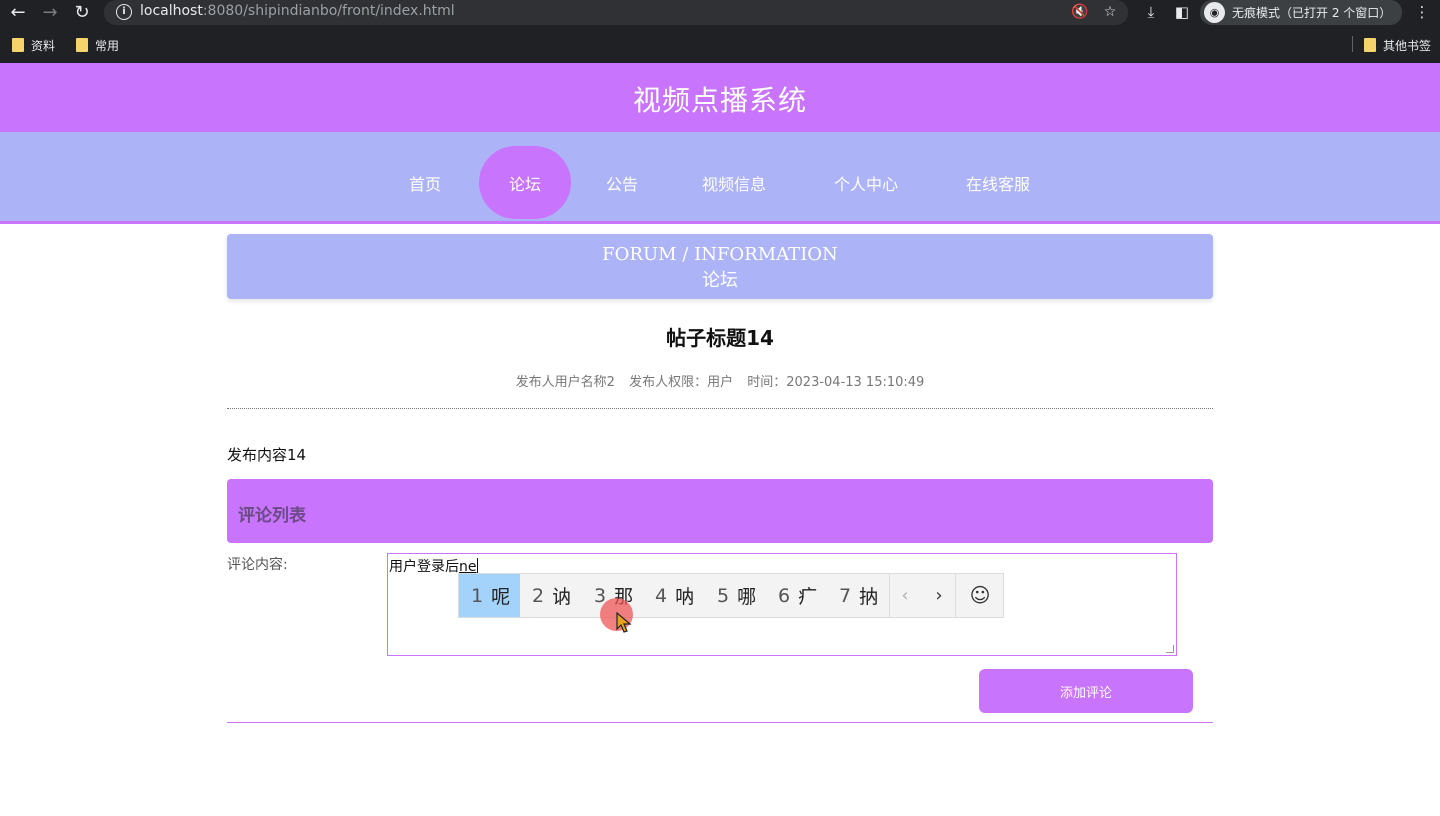 The height and width of the screenshot is (816, 1440). Describe the element at coordinates (489, 595) in the screenshot. I see `ime-candidate-1: 1呢` at that location.